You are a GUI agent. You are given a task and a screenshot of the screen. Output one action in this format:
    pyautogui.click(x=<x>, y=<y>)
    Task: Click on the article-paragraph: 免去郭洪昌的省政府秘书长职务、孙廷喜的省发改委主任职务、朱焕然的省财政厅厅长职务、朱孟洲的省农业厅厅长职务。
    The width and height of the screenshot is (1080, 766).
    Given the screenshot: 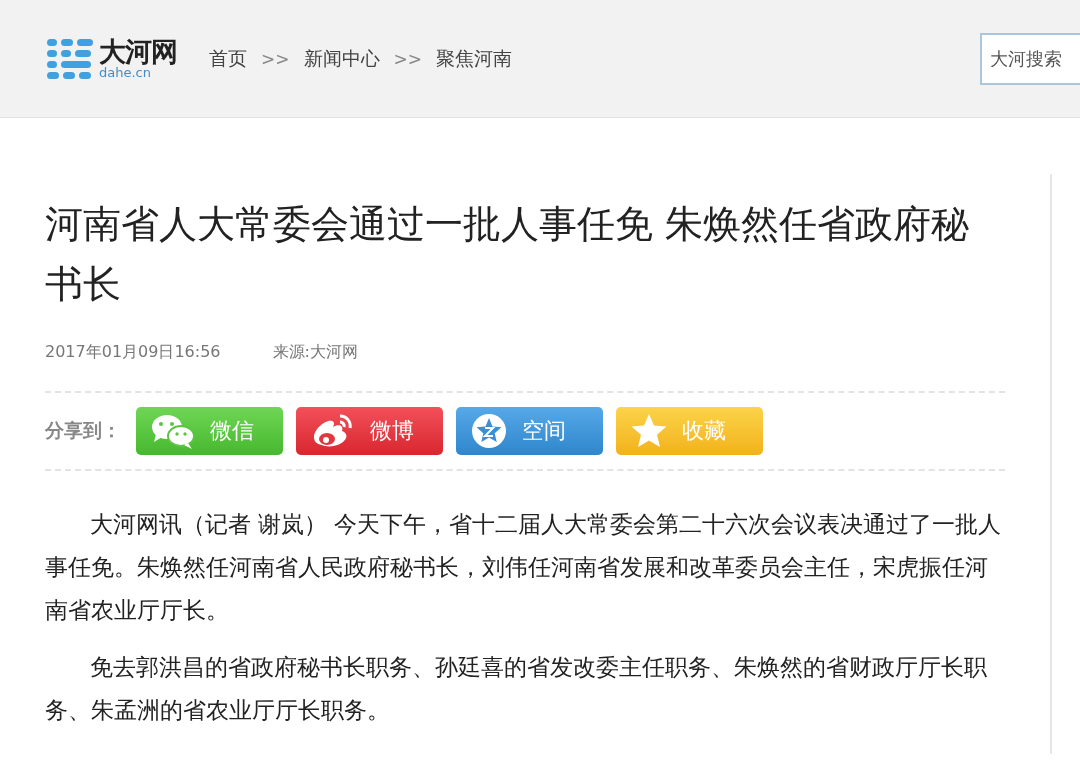 What is the action you would take?
    pyautogui.click(x=516, y=689)
    